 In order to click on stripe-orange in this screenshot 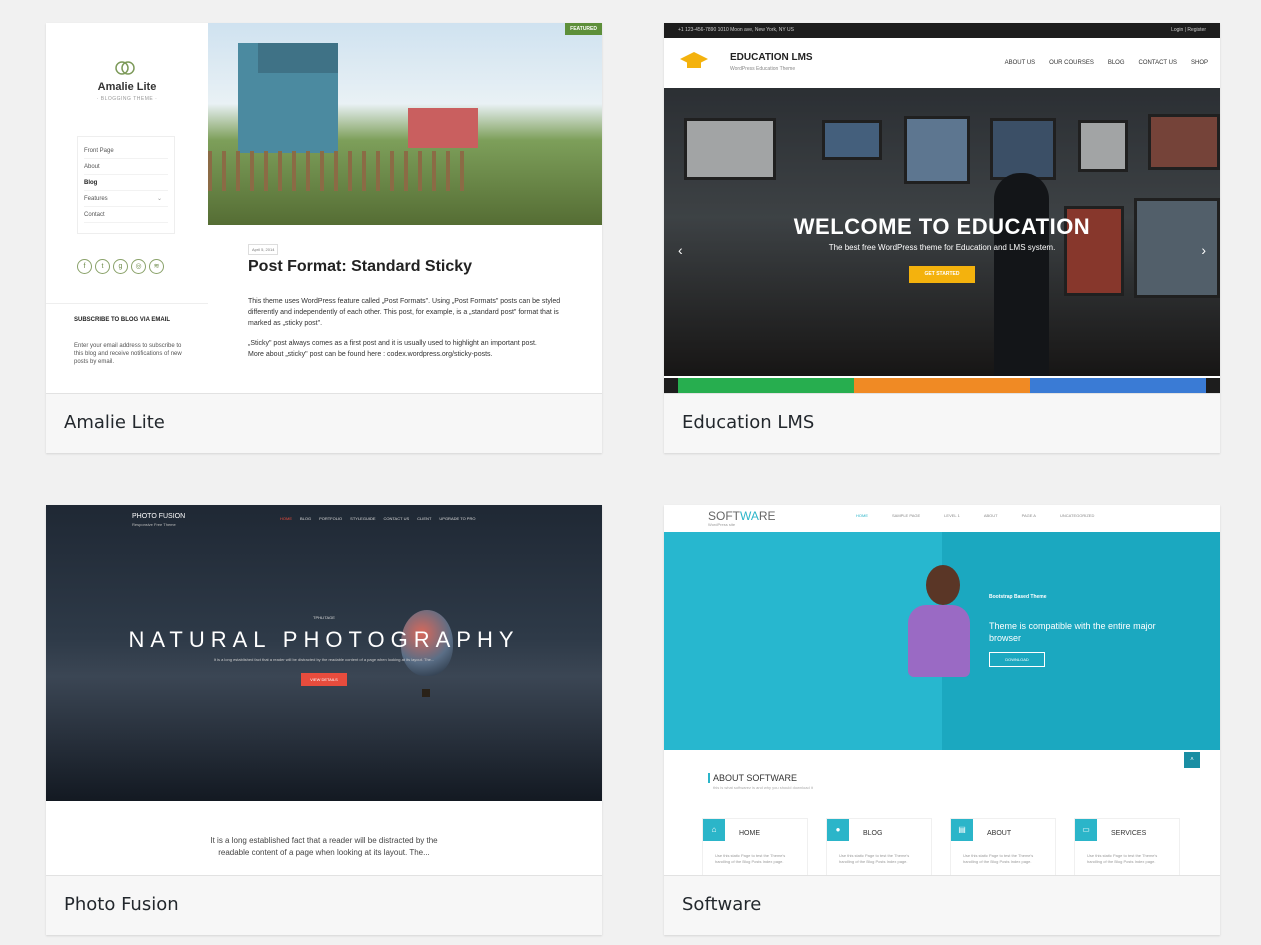, I will do `click(942, 385)`.